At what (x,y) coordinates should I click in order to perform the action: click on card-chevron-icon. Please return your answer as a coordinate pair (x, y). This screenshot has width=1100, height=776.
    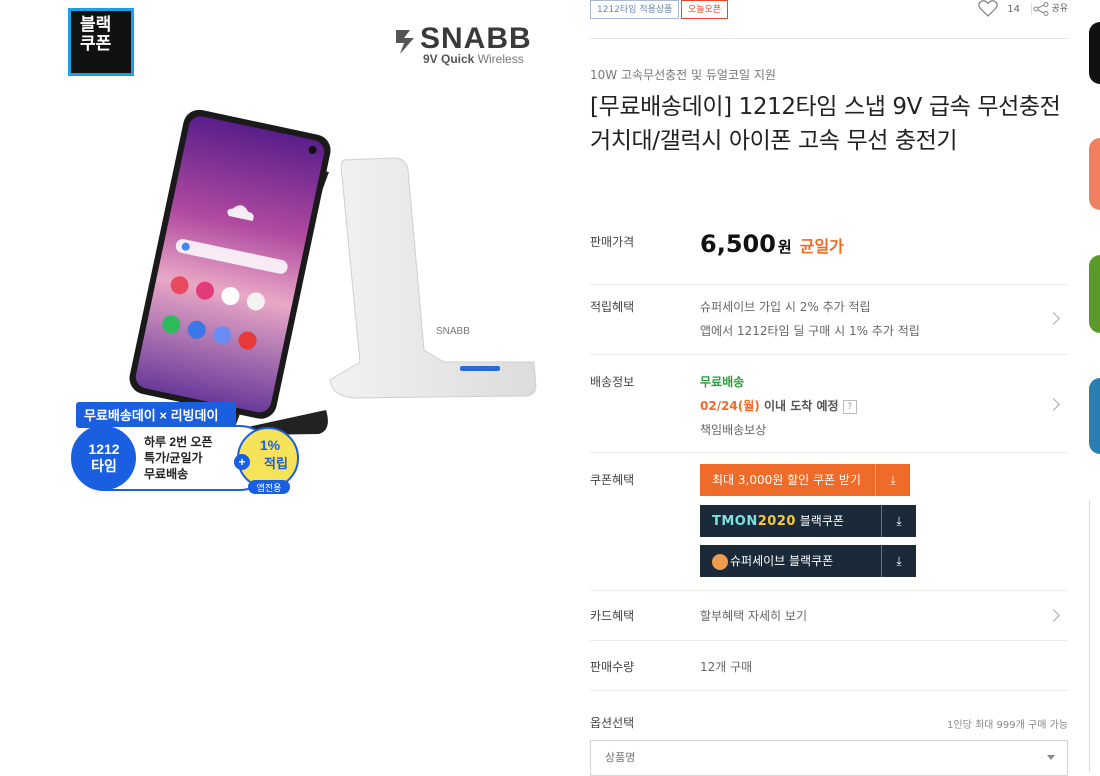
    Looking at the image, I should click on (1053, 615).